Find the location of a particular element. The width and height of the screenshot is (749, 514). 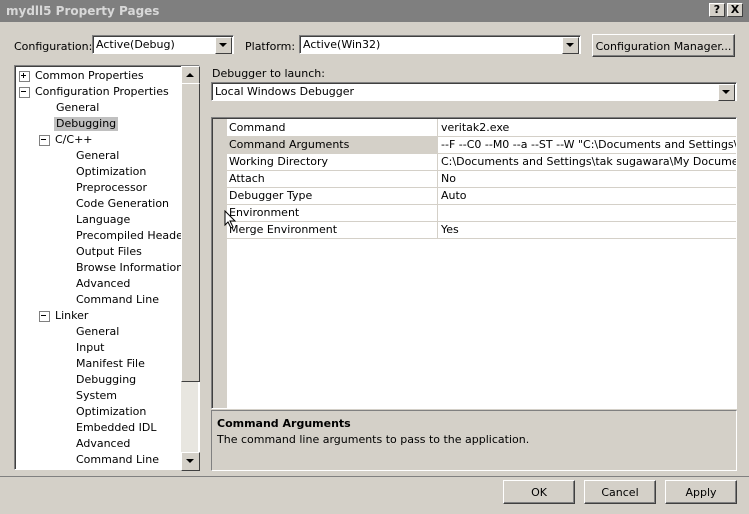

property-row: Merge Environment Yes is located at coordinates (481, 230).